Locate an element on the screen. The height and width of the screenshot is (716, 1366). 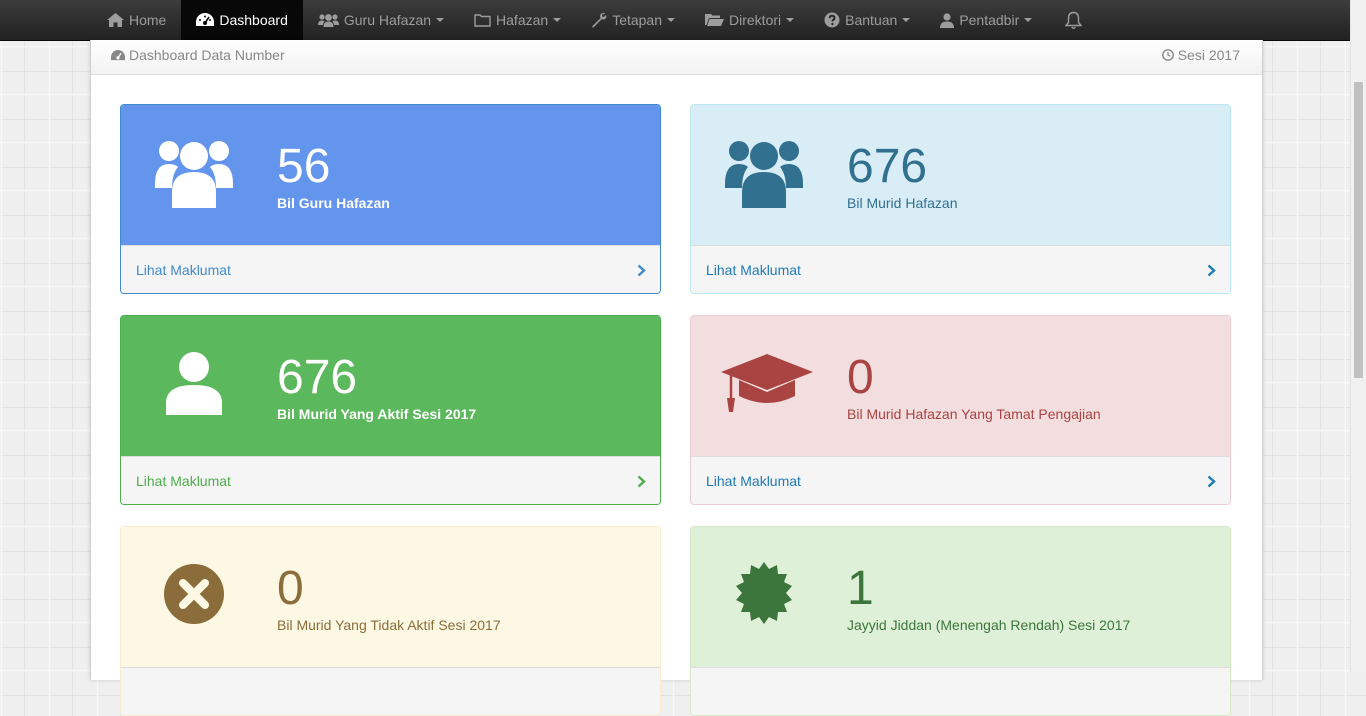
card-value: 56 is located at coordinates (304, 166).